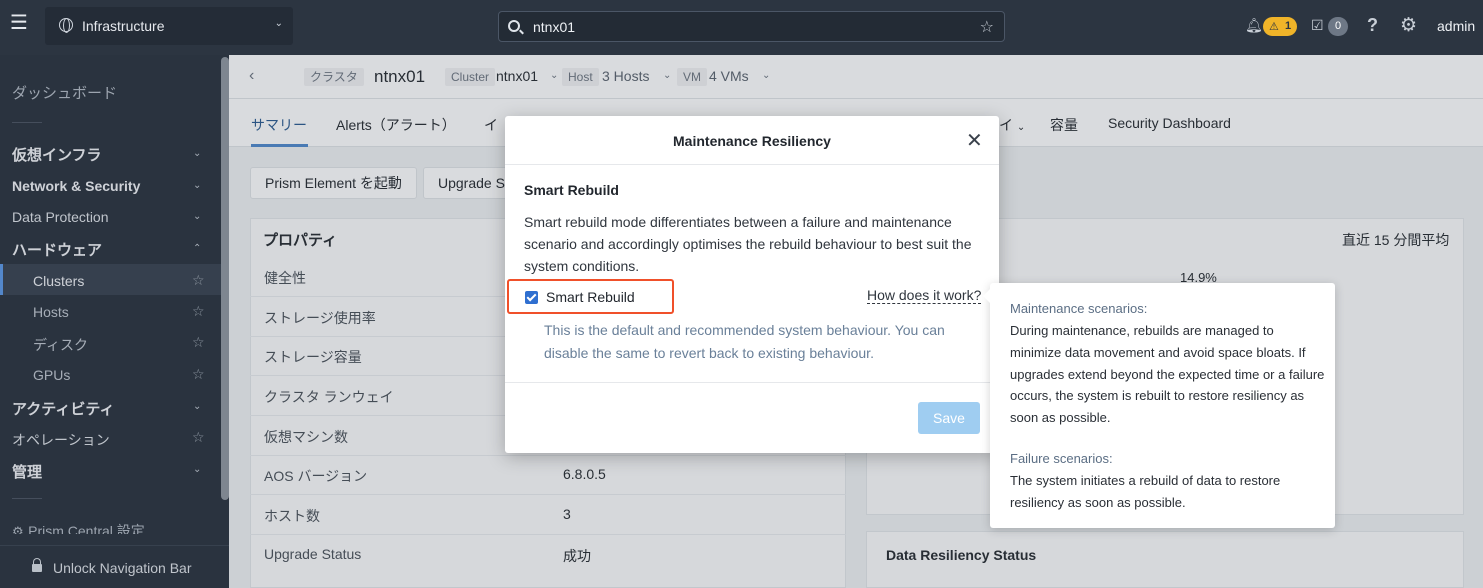 The height and width of the screenshot is (588, 1483). I want to click on warning-icon: ⚠, so click(1274, 27).